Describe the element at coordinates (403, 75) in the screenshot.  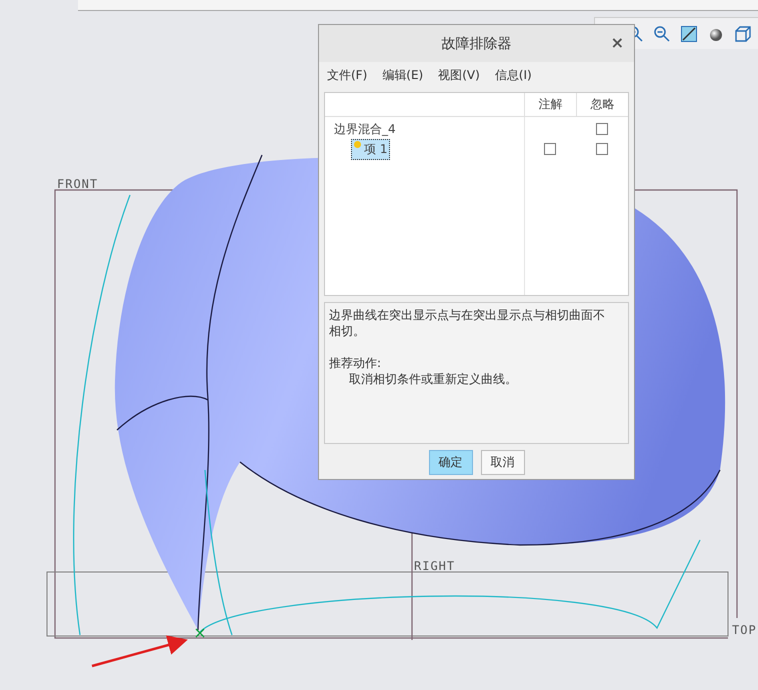
I see `menu-item: 编辑(E)` at that location.